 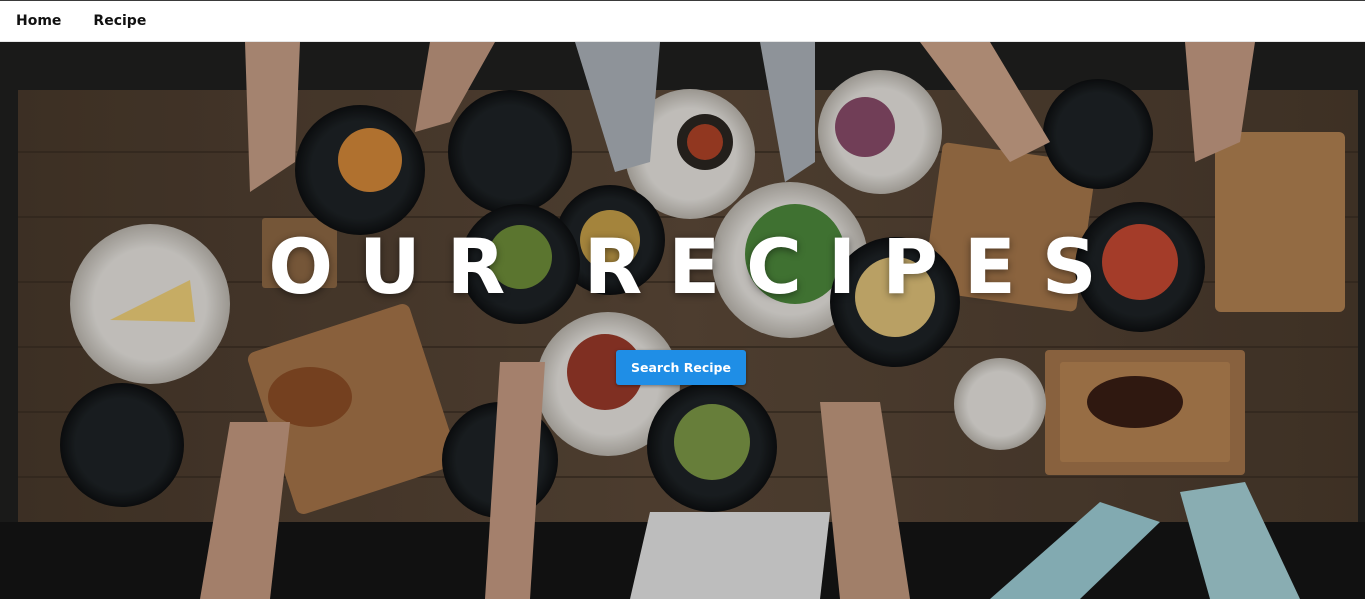 I want to click on nav-link-home: Home, so click(x=38, y=21).